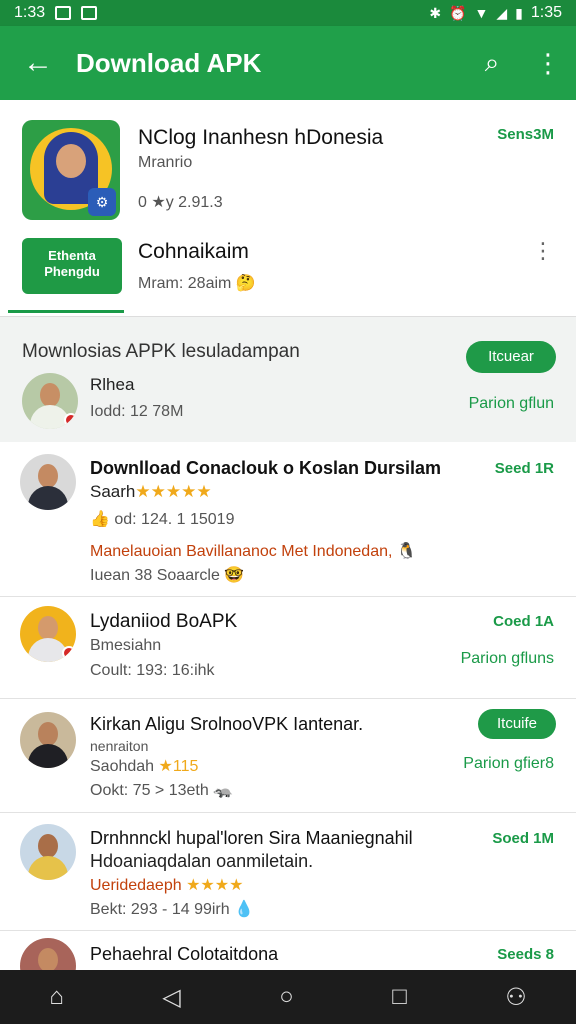 The width and height of the screenshot is (576, 1024). What do you see at coordinates (435, 13) in the screenshot?
I see `bluetooth-icon: ✱` at bounding box center [435, 13].